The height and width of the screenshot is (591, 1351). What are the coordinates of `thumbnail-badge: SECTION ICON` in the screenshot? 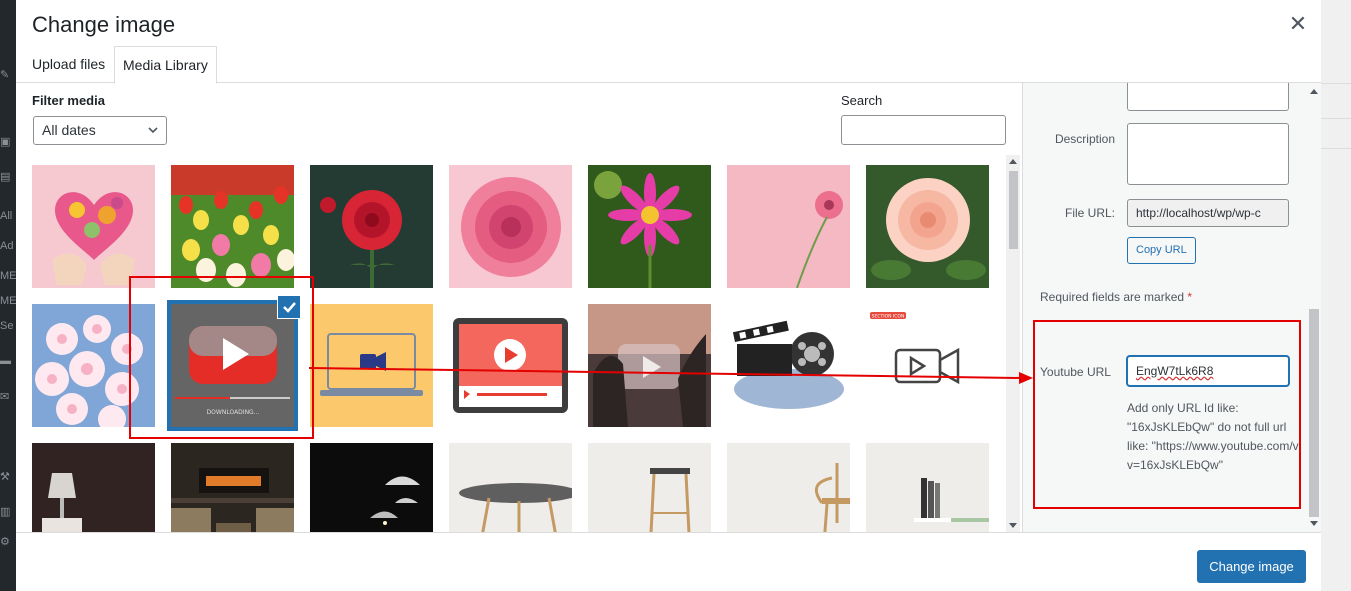 It's located at (888, 317).